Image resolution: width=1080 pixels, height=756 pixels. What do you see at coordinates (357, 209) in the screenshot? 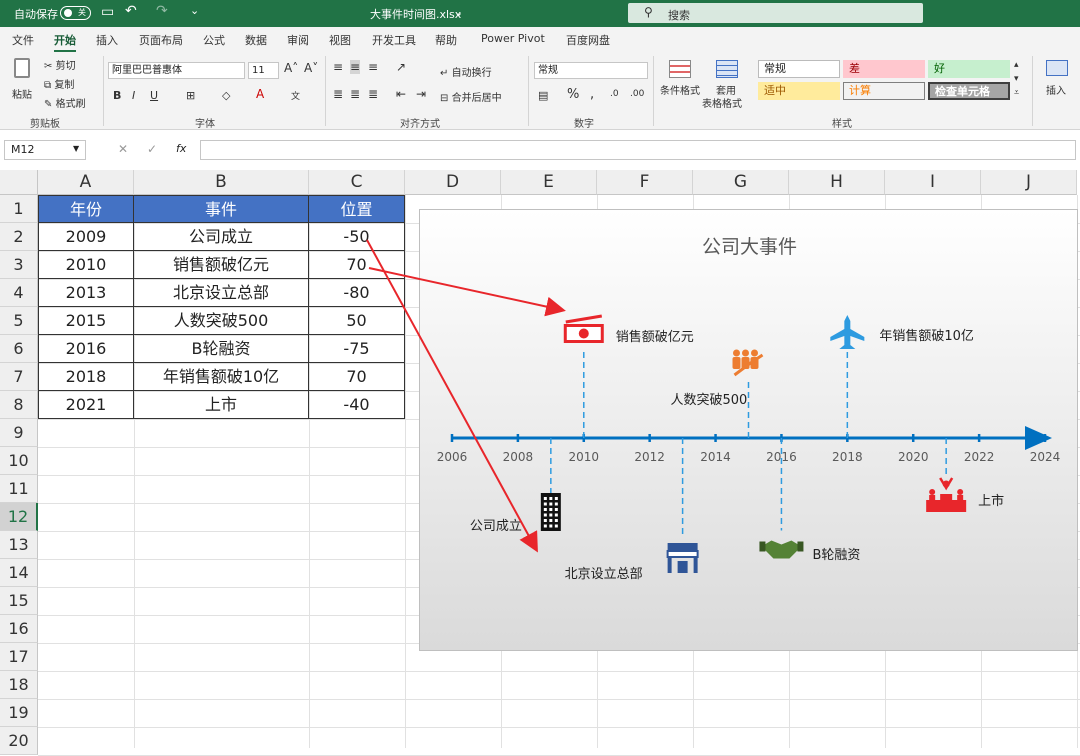
I see `table-header-cell: 位置` at bounding box center [357, 209].